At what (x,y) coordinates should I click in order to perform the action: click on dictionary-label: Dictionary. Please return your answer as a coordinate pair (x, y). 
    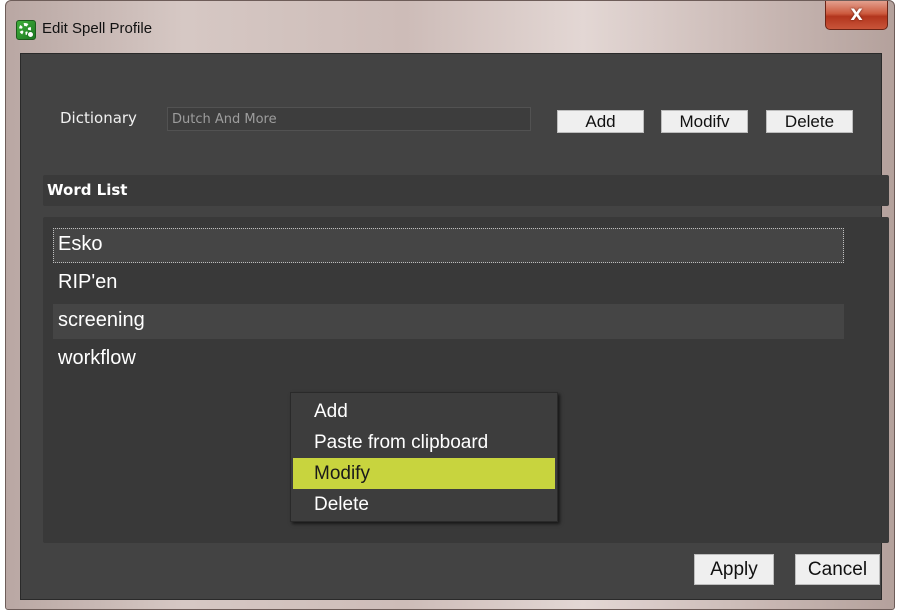
    Looking at the image, I should click on (98, 118).